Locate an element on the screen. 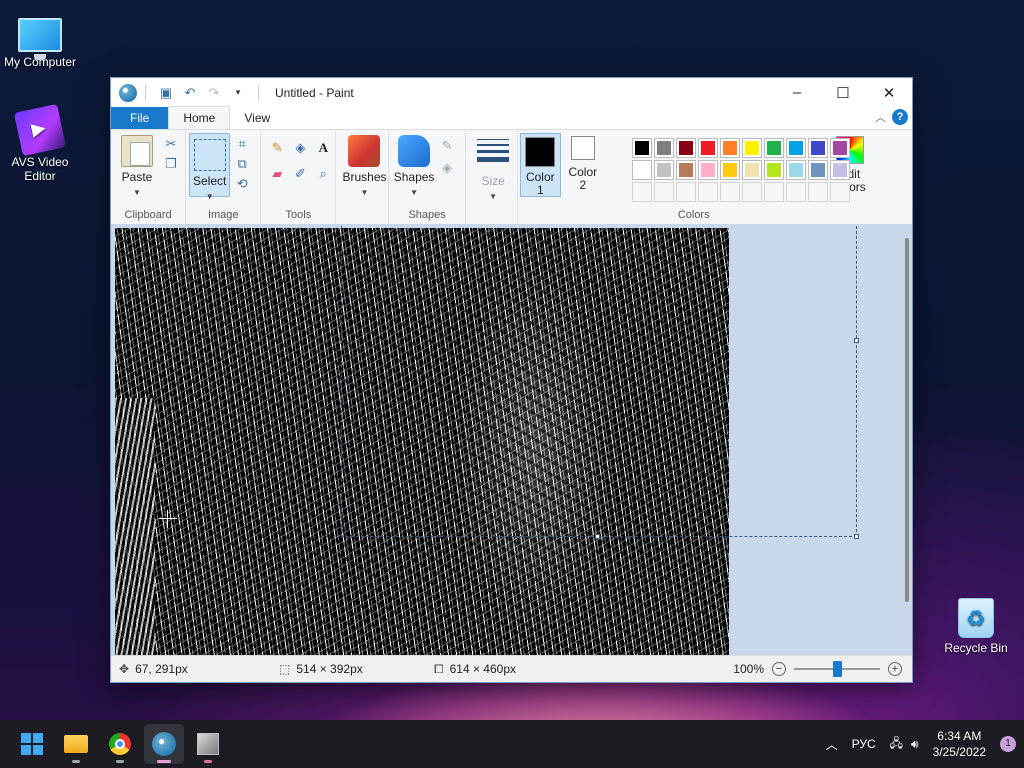  paint-icon is located at coordinates (164, 744).